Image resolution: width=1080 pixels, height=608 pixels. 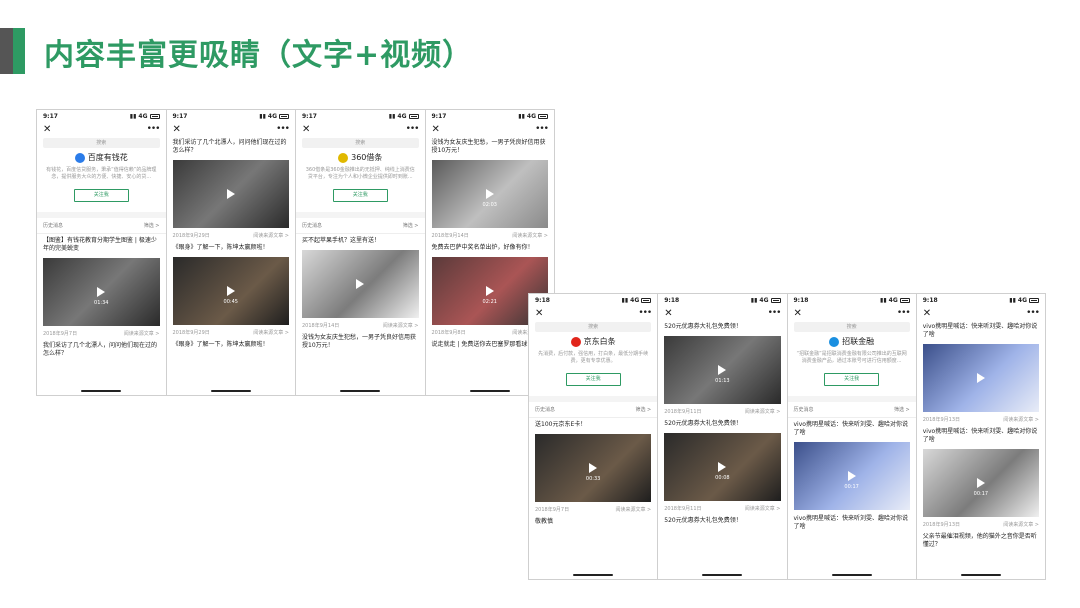 I want to click on status-bar: 9:17 ▮▮ 4G, so click(x=101, y=116).